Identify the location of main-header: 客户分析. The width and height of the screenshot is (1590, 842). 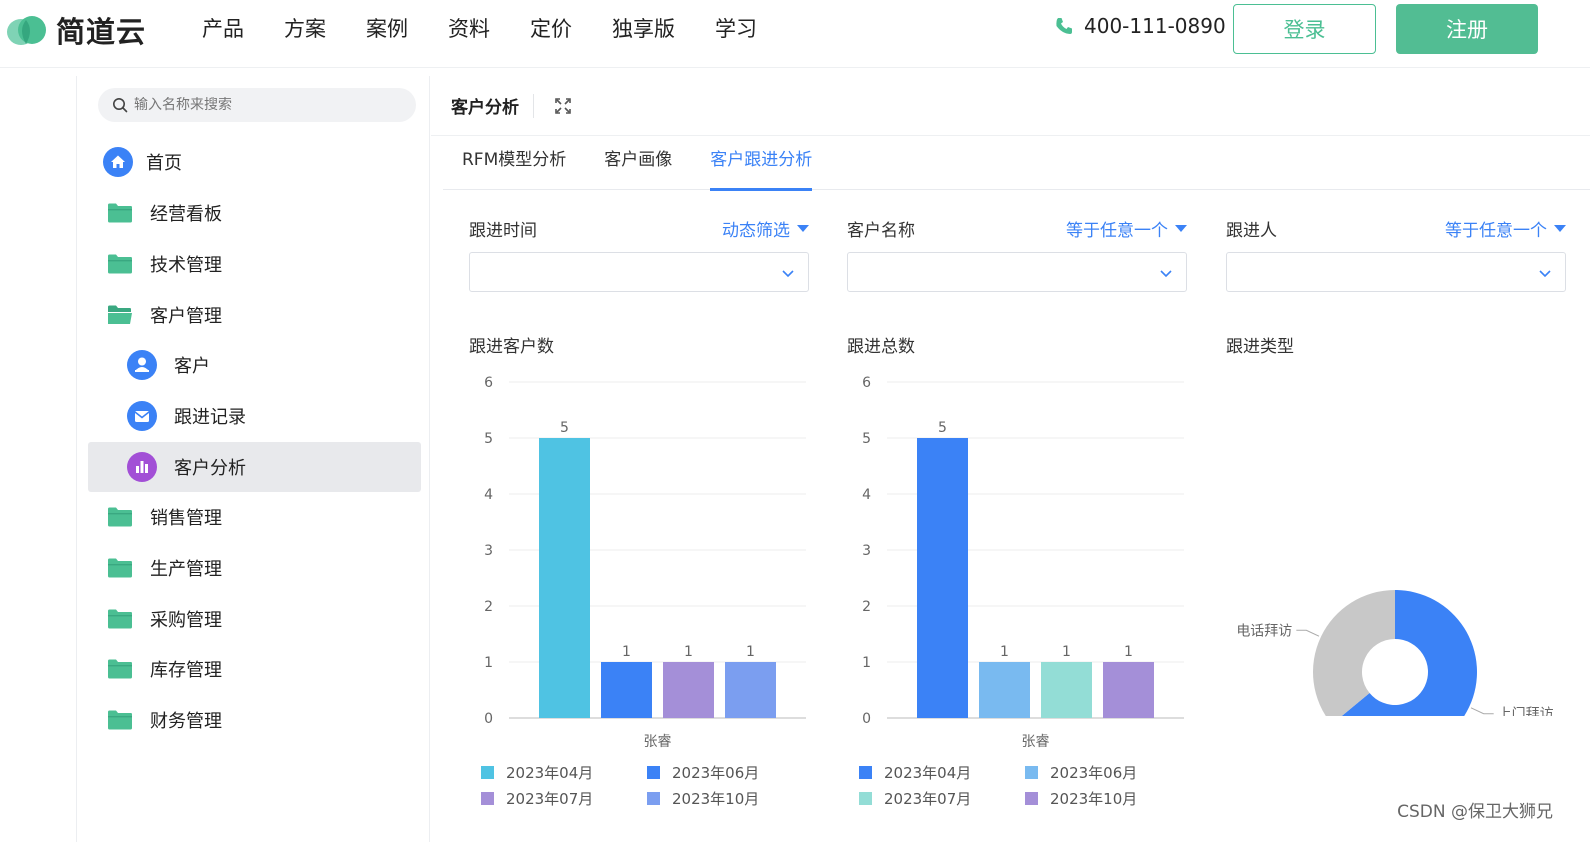
(1010, 106).